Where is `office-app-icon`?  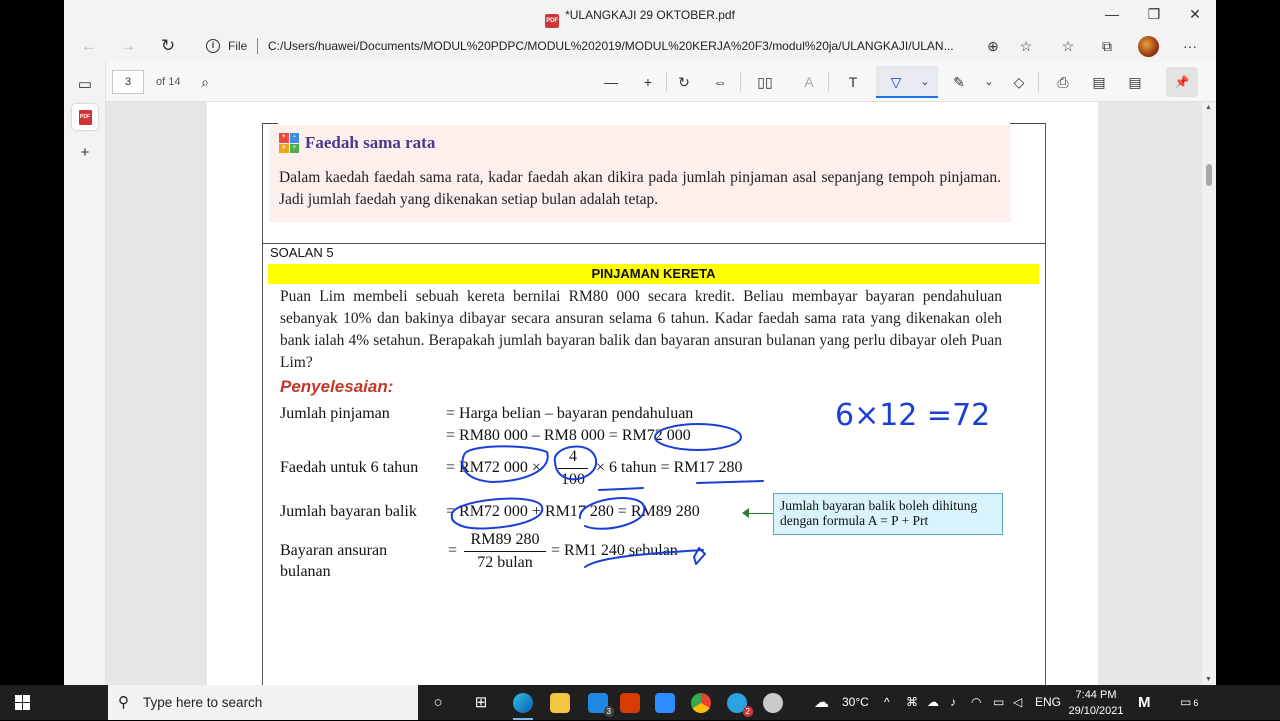 office-app-icon is located at coordinates (630, 703).